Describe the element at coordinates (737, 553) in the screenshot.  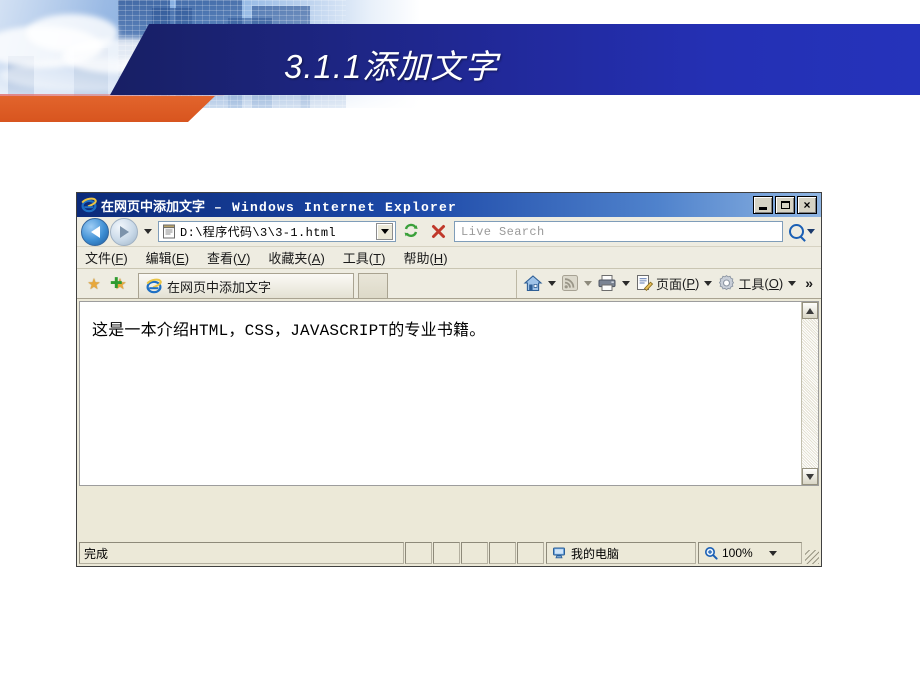
I see `zoom-level-label: 100%` at that location.